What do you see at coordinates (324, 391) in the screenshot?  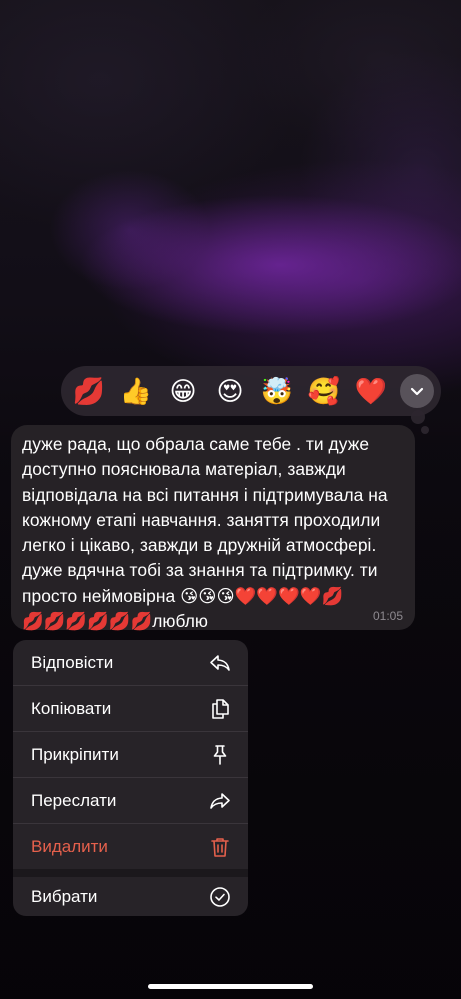 I see `reaction-smiling-face-with-hearts: 🥰` at bounding box center [324, 391].